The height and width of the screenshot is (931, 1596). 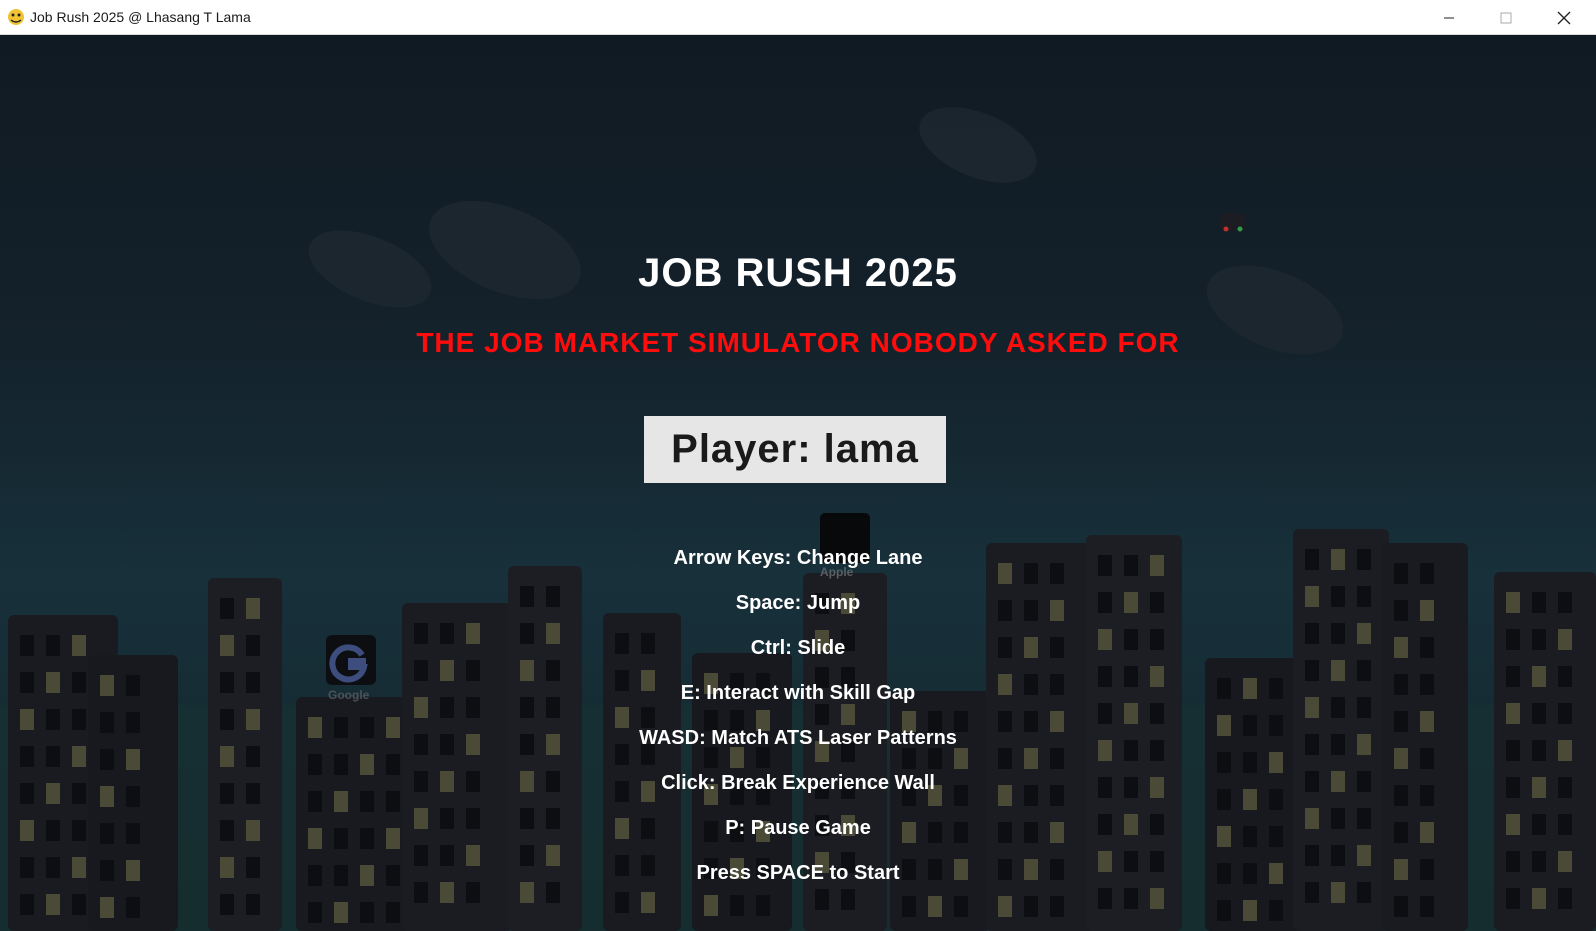 I want to click on control-jump: Space: Jump, so click(x=798, y=603).